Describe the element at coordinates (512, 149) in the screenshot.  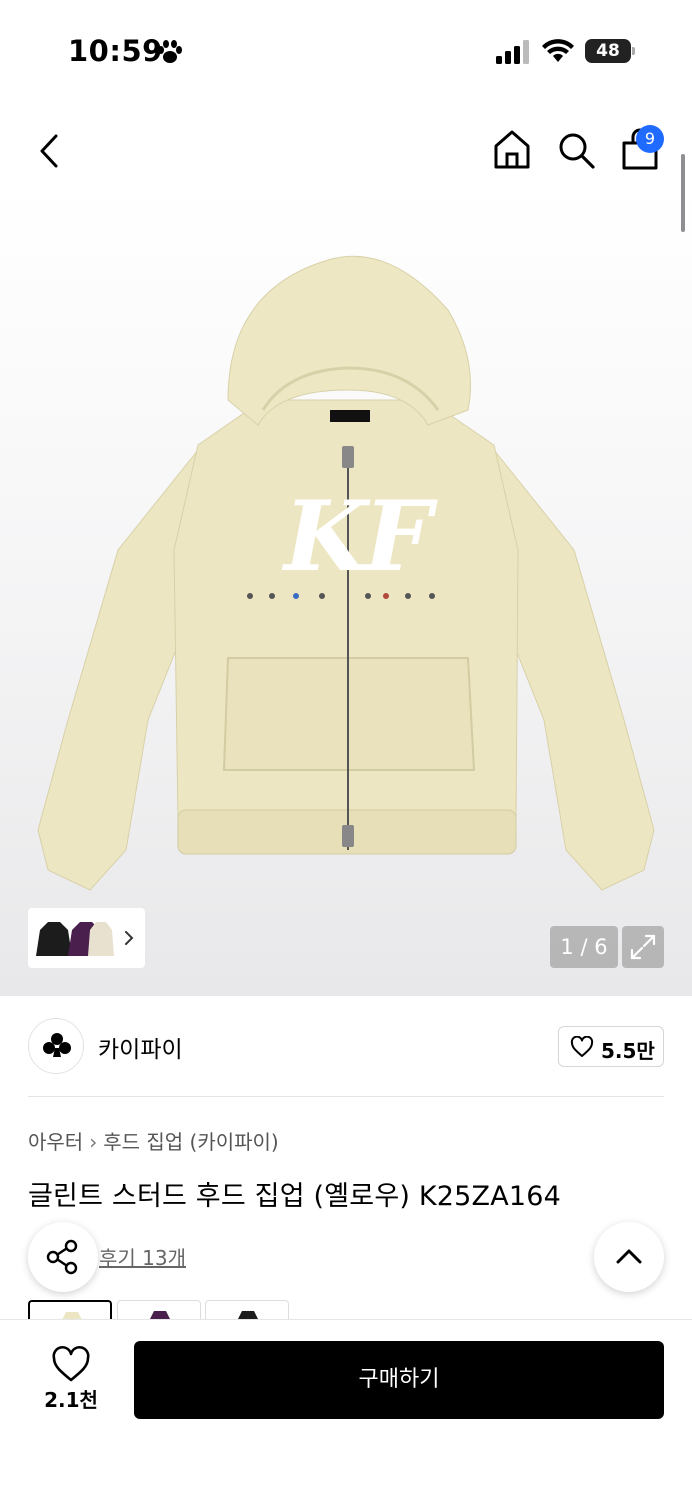
I see `home-button` at that location.